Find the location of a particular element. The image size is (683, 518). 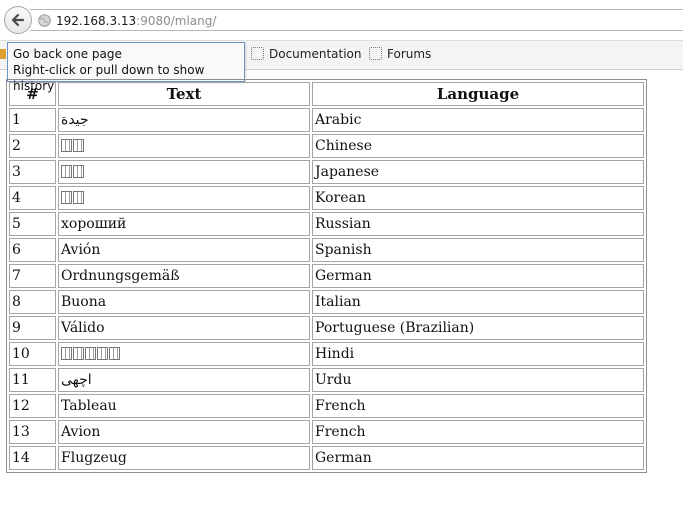

column-header-number: # is located at coordinates (32, 94).